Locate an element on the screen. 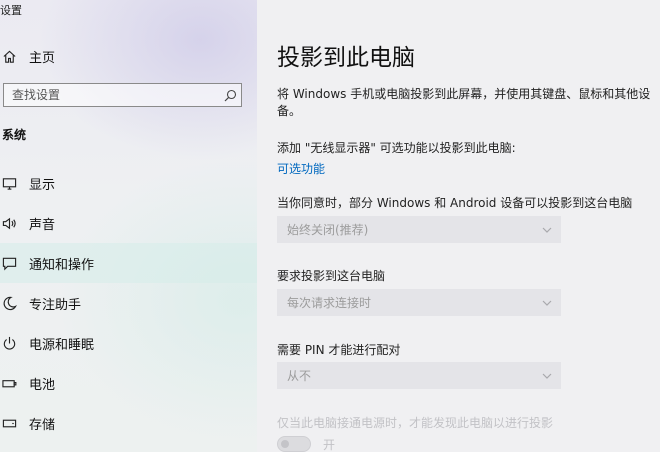 This screenshot has width=660, height=452. dropdown-value: 始终关闭(推荐) is located at coordinates (328, 230).